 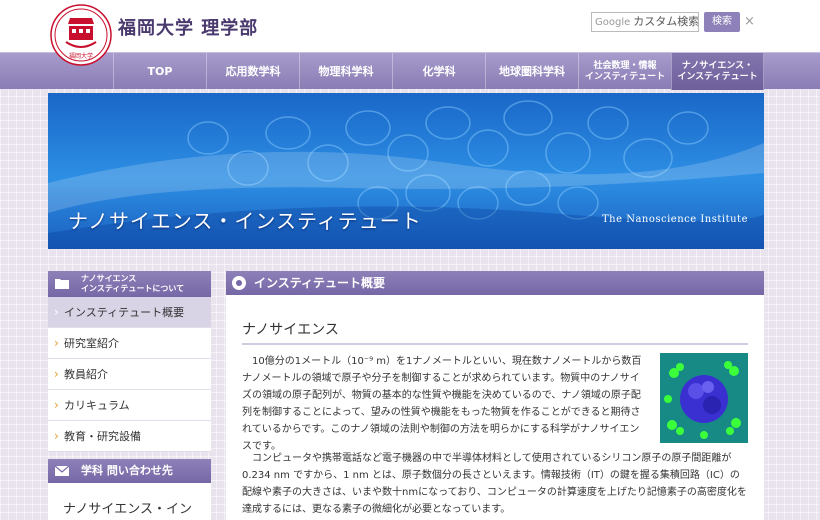 What do you see at coordinates (133, 288) in the screenshot?
I see `sidebar-heading-line2: インスティテュートについて` at bounding box center [133, 288].